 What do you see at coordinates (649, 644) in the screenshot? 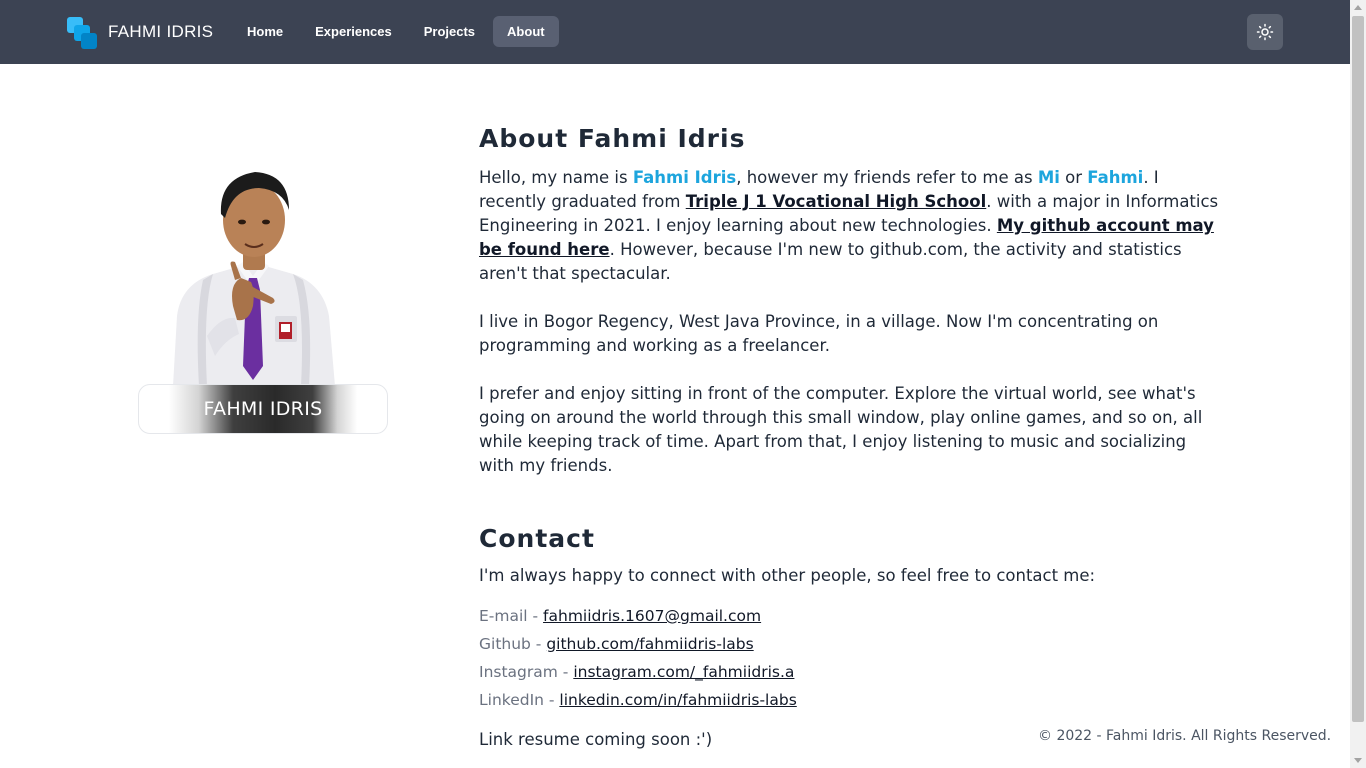
I see `github-link: github.com/fahmiidris-labs` at bounding box center [649, 644].